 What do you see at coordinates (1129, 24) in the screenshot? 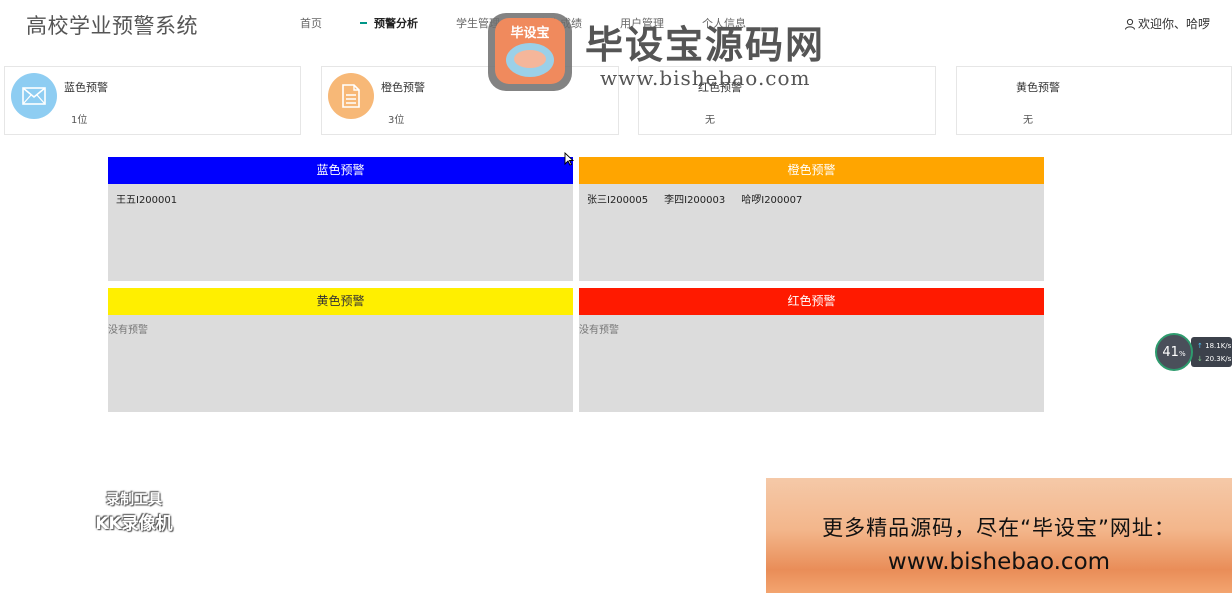
I see `user-icon` at bounding box center [1129, 24].